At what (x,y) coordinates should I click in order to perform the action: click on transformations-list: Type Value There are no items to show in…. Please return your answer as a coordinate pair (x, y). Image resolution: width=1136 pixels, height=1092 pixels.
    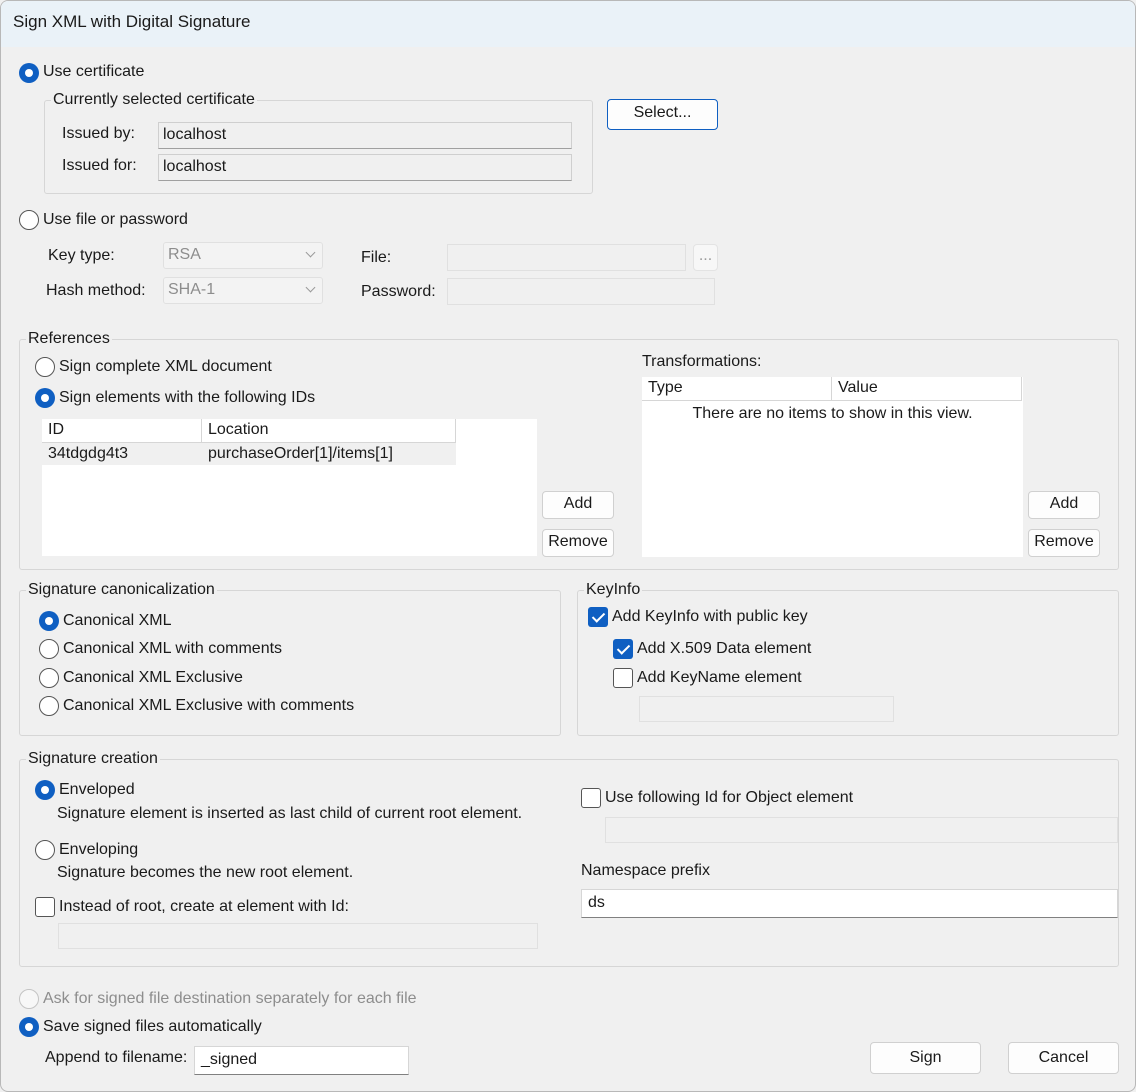
    Looking at the image, I should click on (832, 467).